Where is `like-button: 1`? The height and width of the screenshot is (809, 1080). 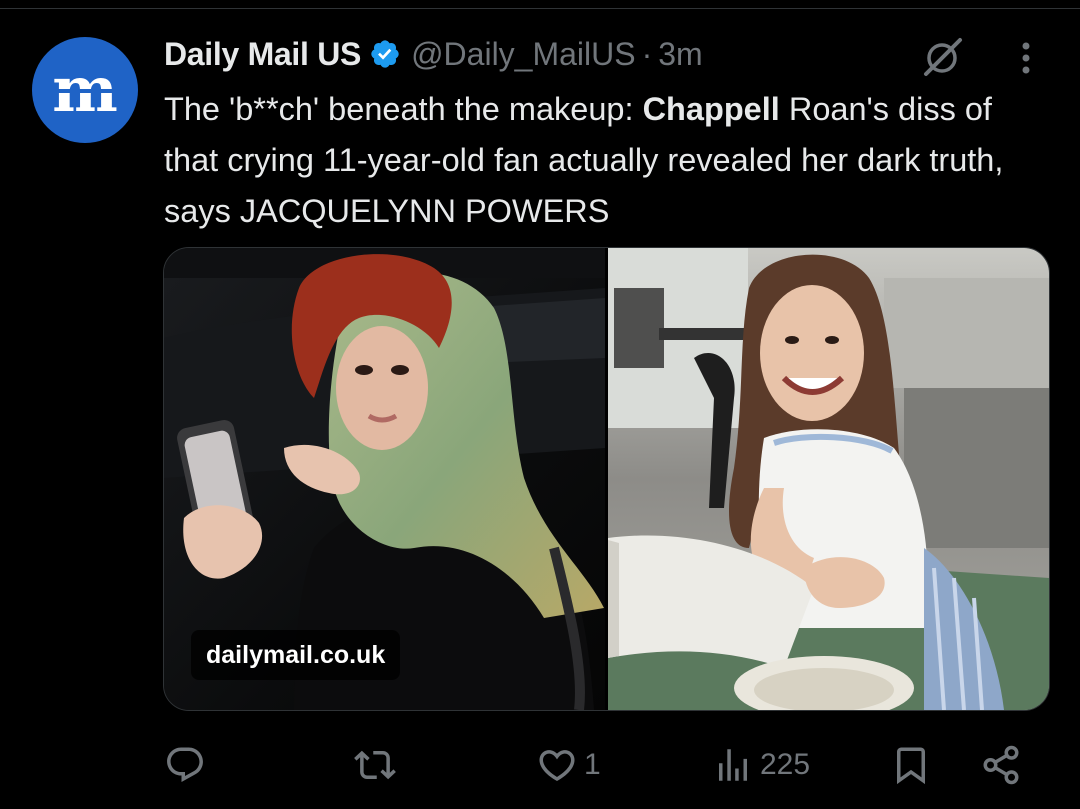 like-button: 1 is located at coordinates (568, 765).